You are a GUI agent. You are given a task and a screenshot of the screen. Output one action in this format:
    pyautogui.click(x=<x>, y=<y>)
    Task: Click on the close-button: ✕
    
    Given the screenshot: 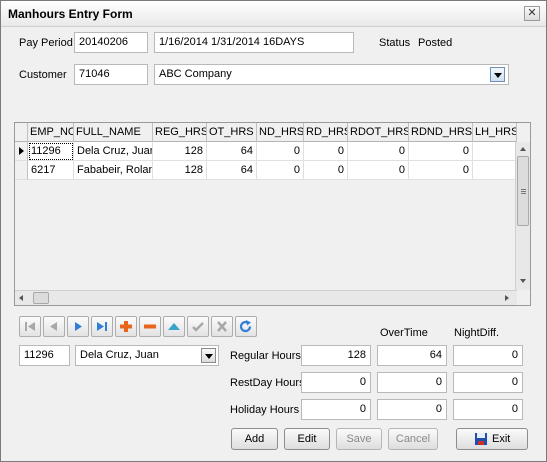 What is the action you would take?
    pyautogui.click(x=532, y=13)
    